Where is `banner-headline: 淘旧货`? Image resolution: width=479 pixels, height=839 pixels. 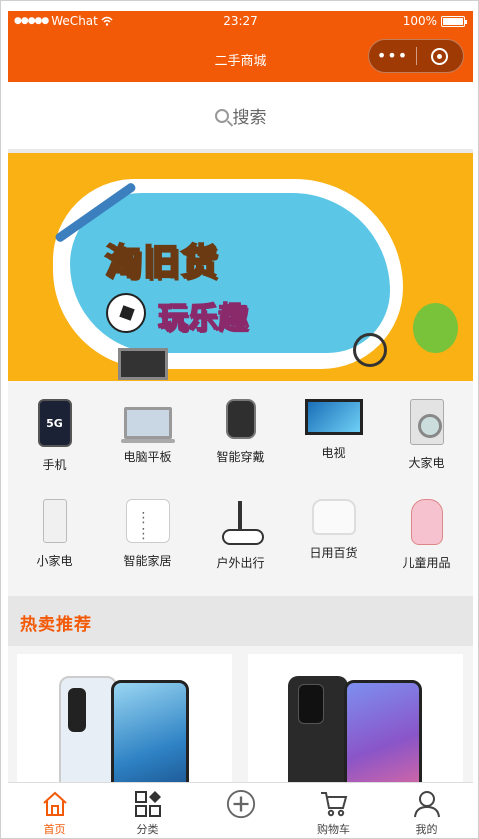
banner-headline: 淘旧货 is located at coordinates (162, 262).